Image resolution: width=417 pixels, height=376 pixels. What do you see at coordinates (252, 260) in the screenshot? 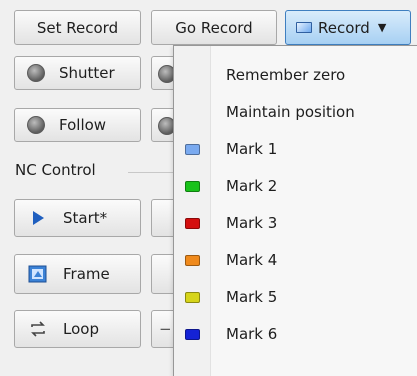
I see `menu-item-label: Mark 4` at bounding box center [252, 260].